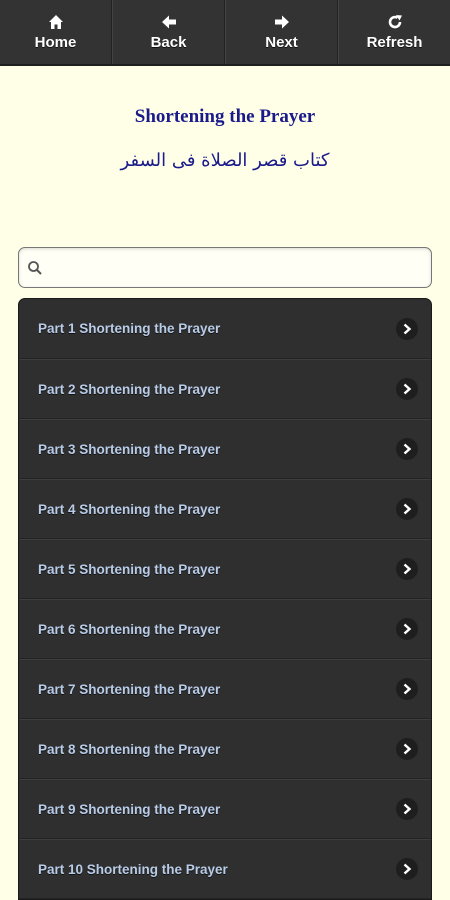 The width and height of the screenshot is (450, 900). What do you see at coordinates (129, 809) in the screenshot?
I see `list-item-label: Part 9 Shortening the Prayer` at bounding box center [129, 809].